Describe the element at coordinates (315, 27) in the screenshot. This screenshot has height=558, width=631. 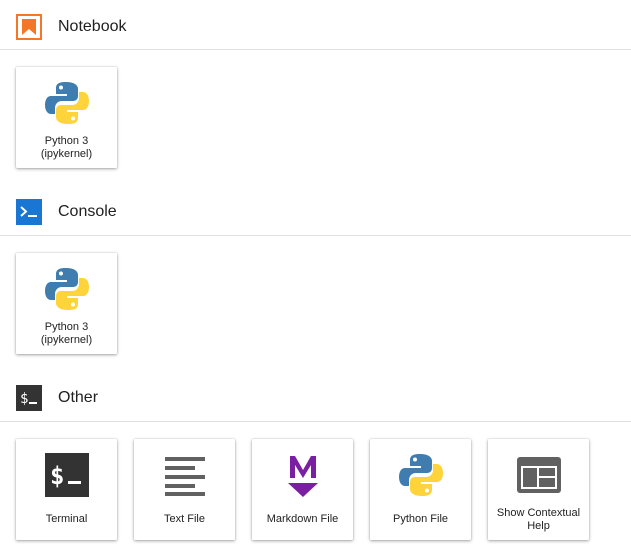
I see `section-header-notebook: Notebook` at that location.